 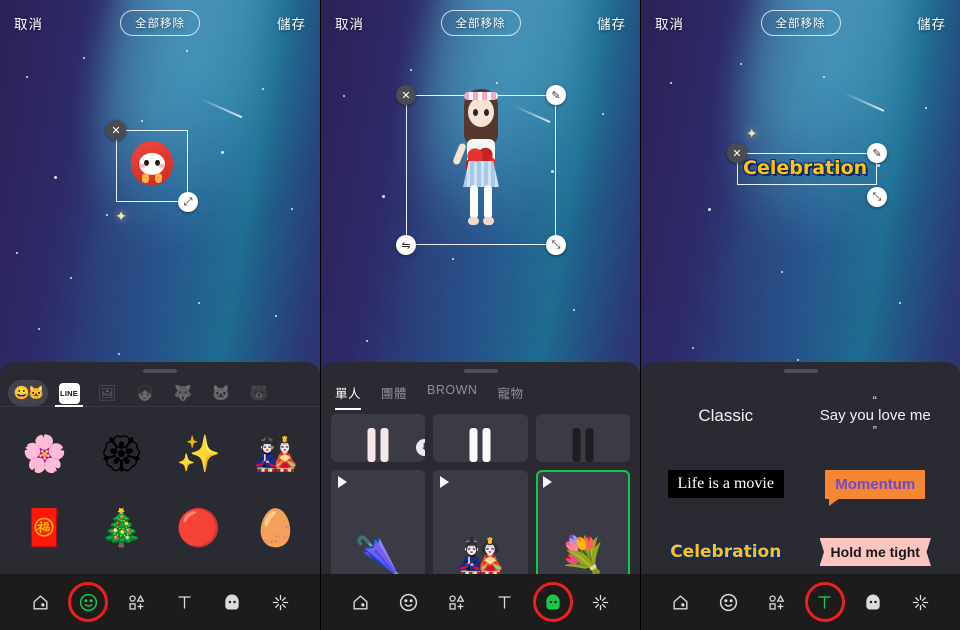 I want to click on text-object: Celebration ✕ ✎ ⤡, so click(x=807, y=175).